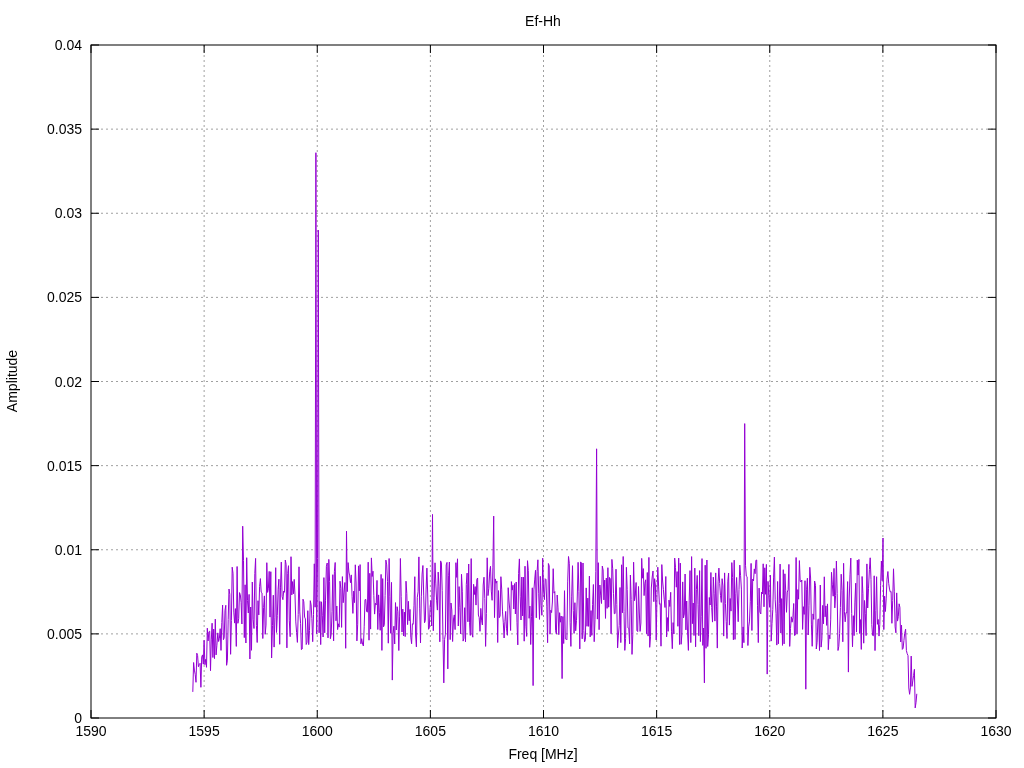 The image size is (1024, 768). Describe the element at coordinates (68, 549) in the screenshot. I see `y-tick-label: 0.01` at that location.